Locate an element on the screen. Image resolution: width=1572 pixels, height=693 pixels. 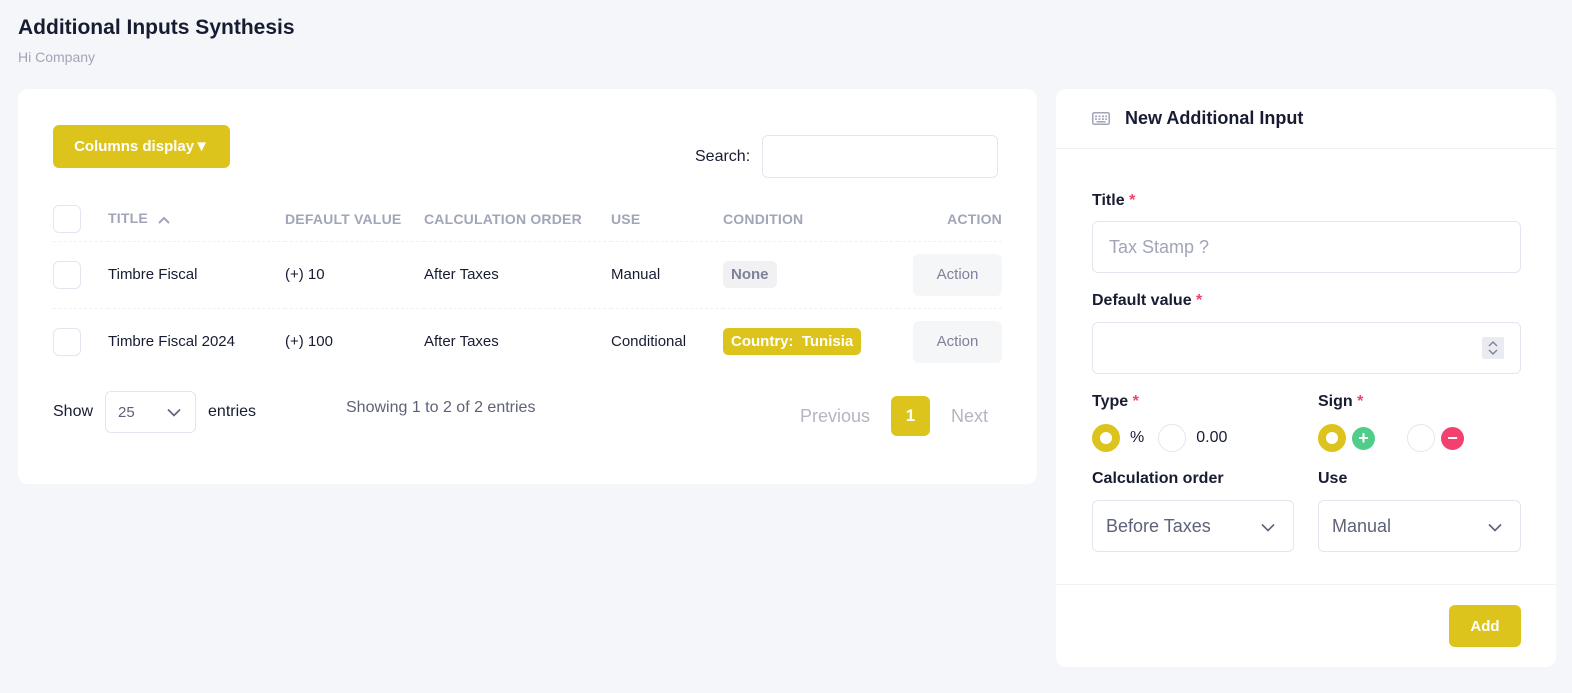
cell-title: Timbre Fiscal 2024 is located at coordinates (171, 342).